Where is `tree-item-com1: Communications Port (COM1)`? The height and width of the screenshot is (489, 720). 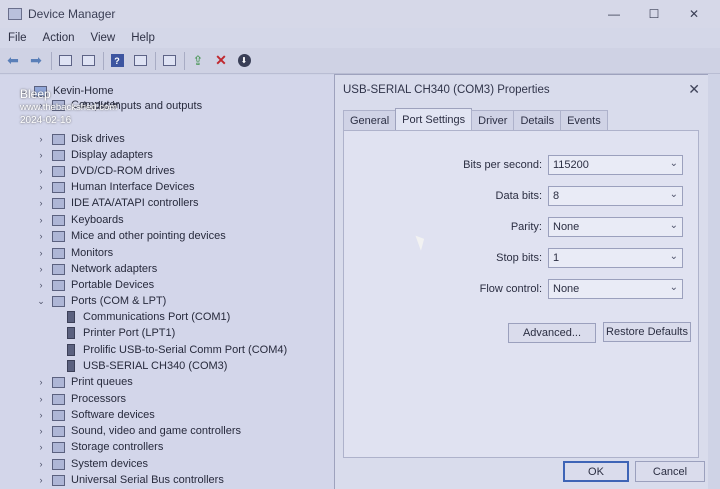 tree-item-com1: Communications Port (COM1) is located at coordinates (147, 317).